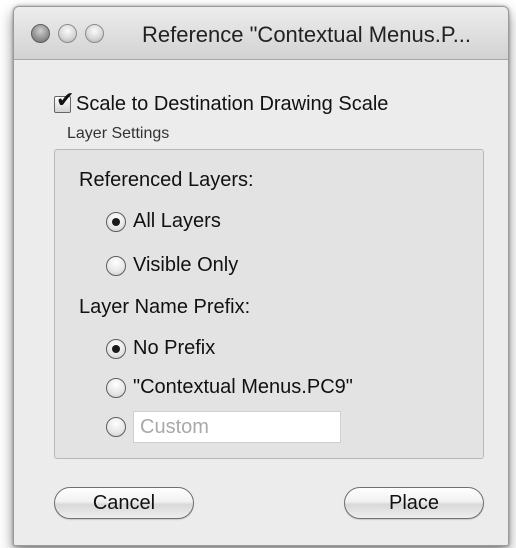 The width and height of the screenshot is (516, 548). I want to click on radio-visible-only-label: Visible Only, so click(186, 265).